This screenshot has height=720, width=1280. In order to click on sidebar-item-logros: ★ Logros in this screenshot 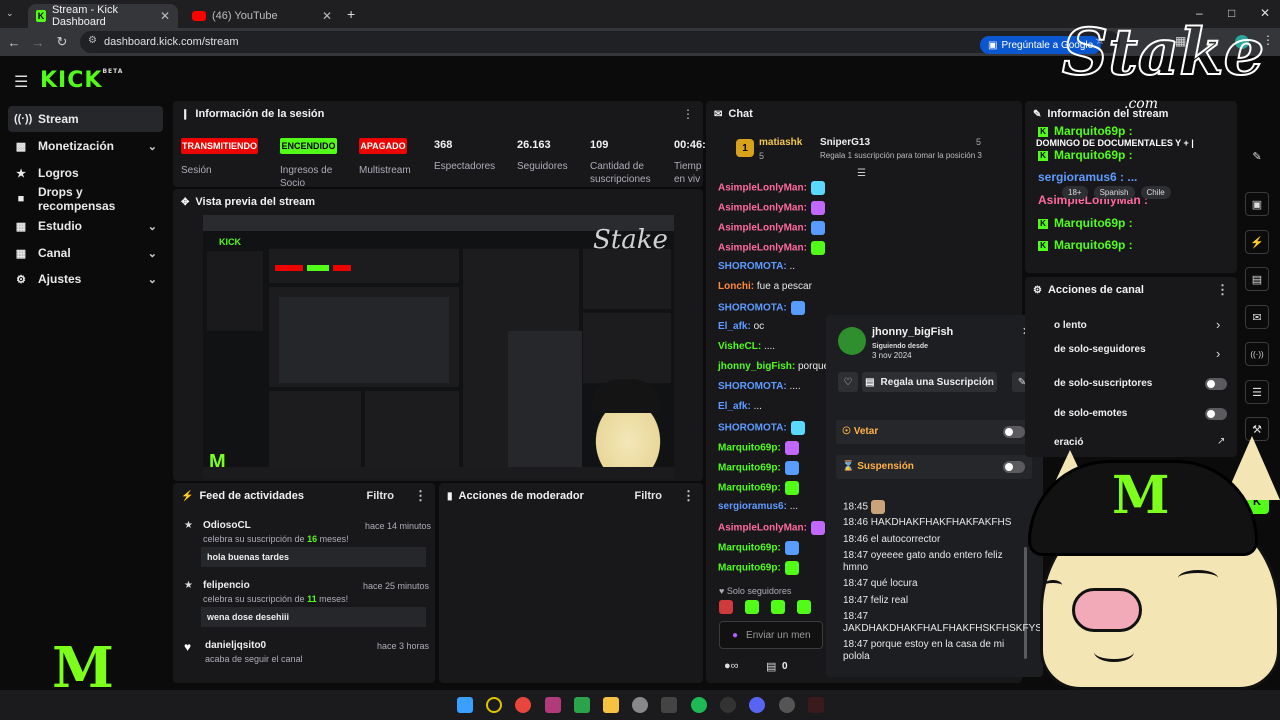, I will do `click(85, 173)`.